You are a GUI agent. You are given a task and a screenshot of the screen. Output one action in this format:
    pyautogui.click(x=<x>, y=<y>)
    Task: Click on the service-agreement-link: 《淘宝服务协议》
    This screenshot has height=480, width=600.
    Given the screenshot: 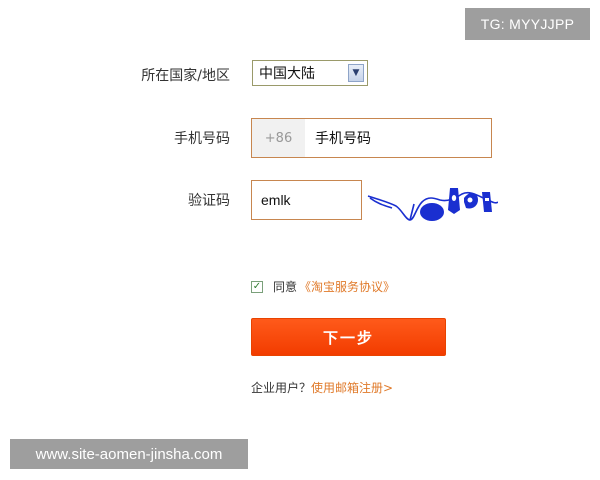 What is the action you would take?
    pyautogui.click(x=347, y=286)
    